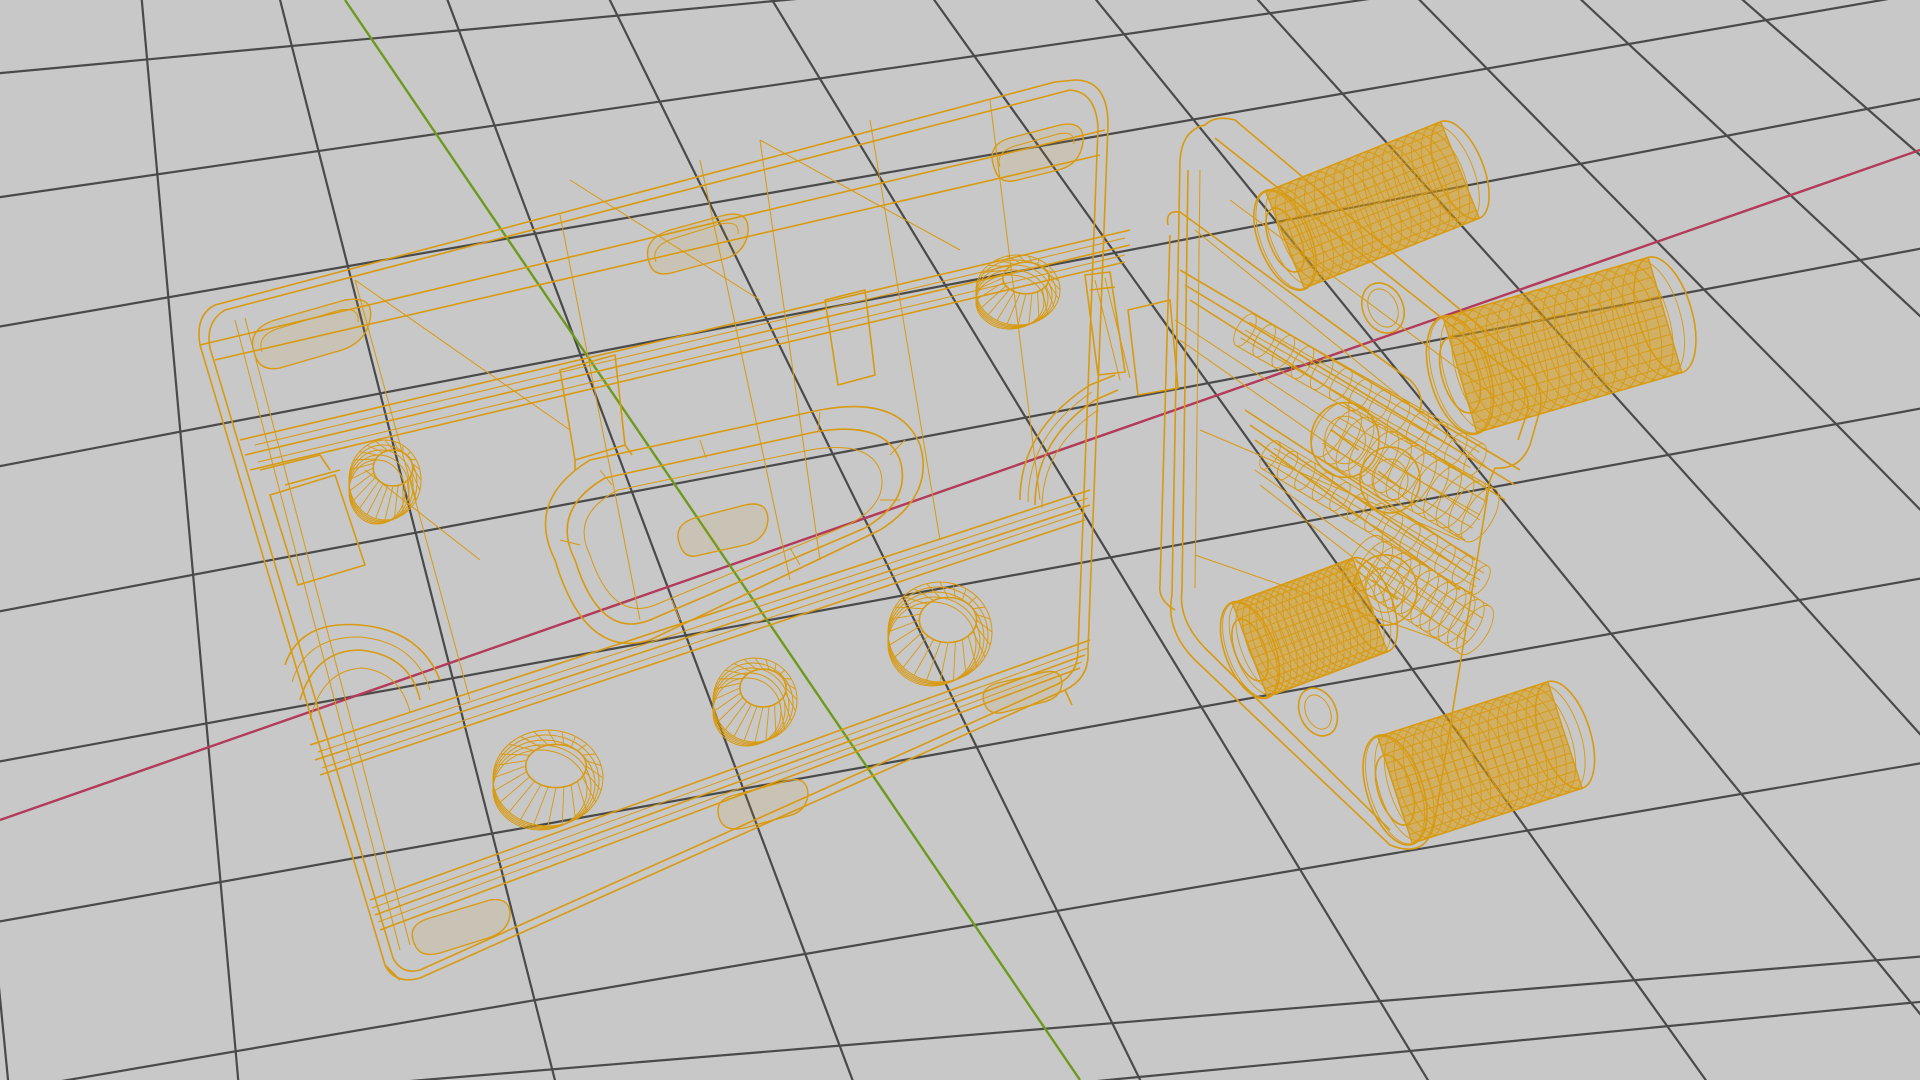 This screenshot has height=1080, width=1920. Describe the element at coordinates (311, 334) in the screenshot. I see `slot-top-left` at that location.